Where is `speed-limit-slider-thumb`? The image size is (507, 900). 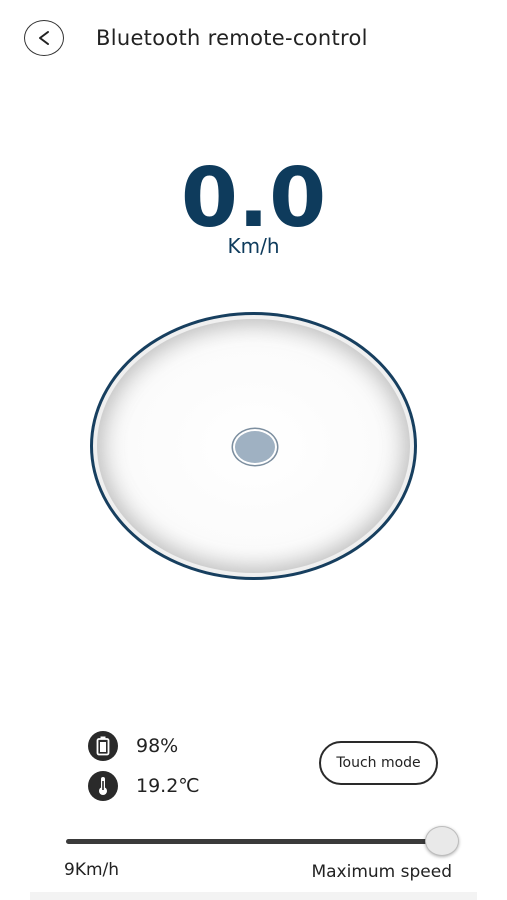
speed-limit-slider-thumb is located at coordinates (442, 841).